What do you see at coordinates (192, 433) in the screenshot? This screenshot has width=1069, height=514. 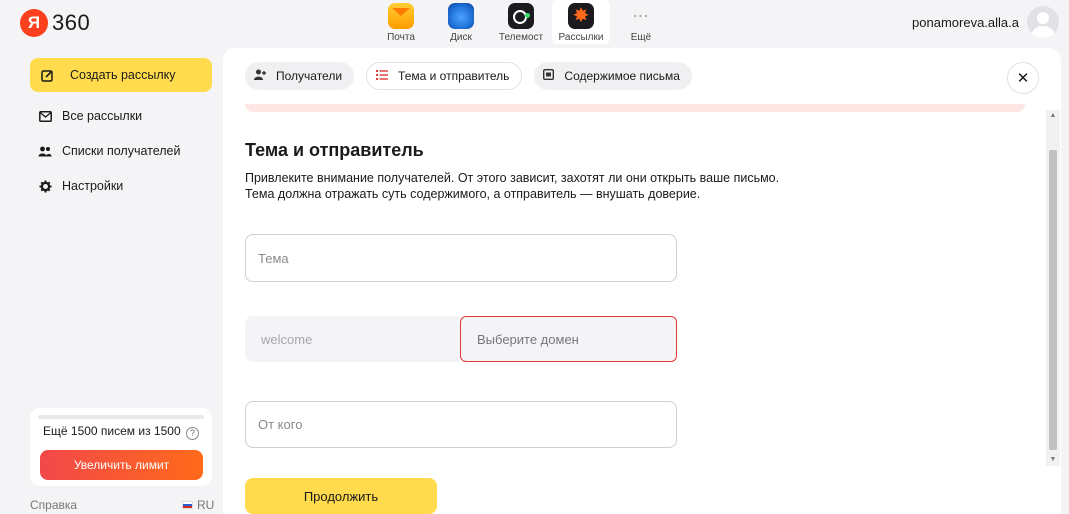 I see `help-icon: ?` at bounding box center [192, 433].